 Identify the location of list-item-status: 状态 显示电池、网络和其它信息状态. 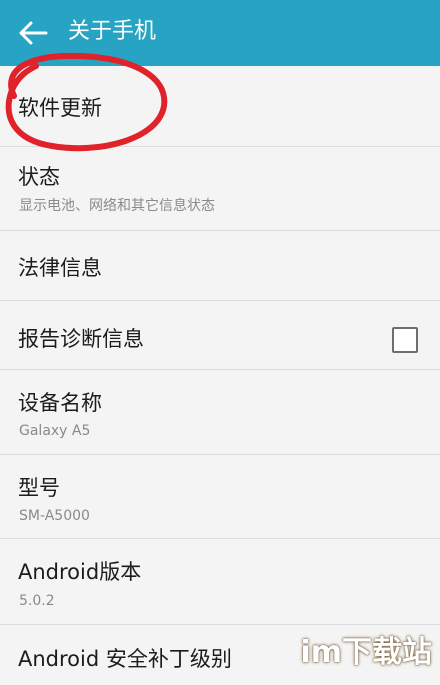
(220, 189).